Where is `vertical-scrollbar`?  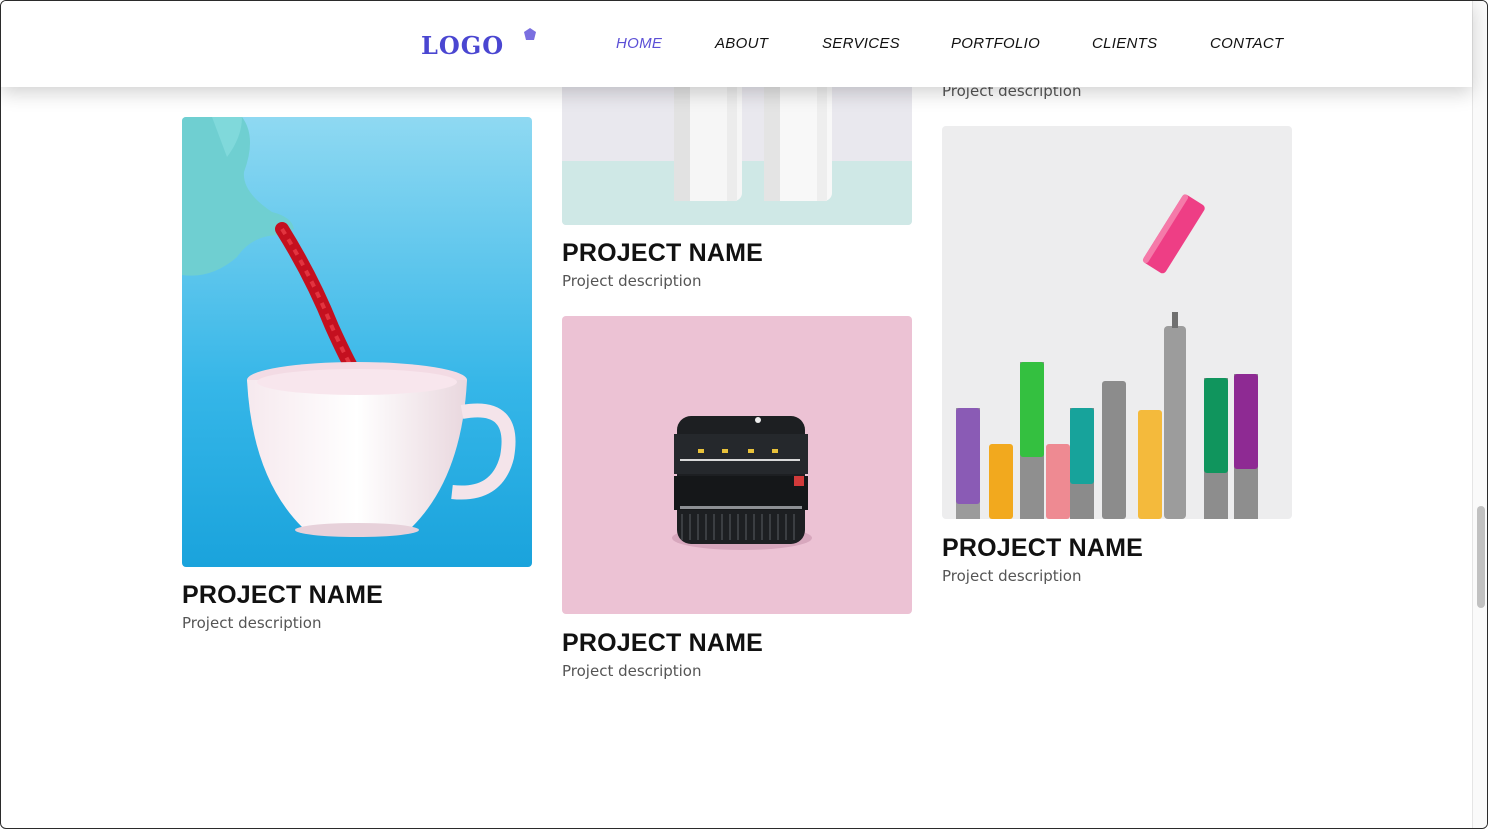
vertical-scrollbar is located at coordinates (1479, 414).